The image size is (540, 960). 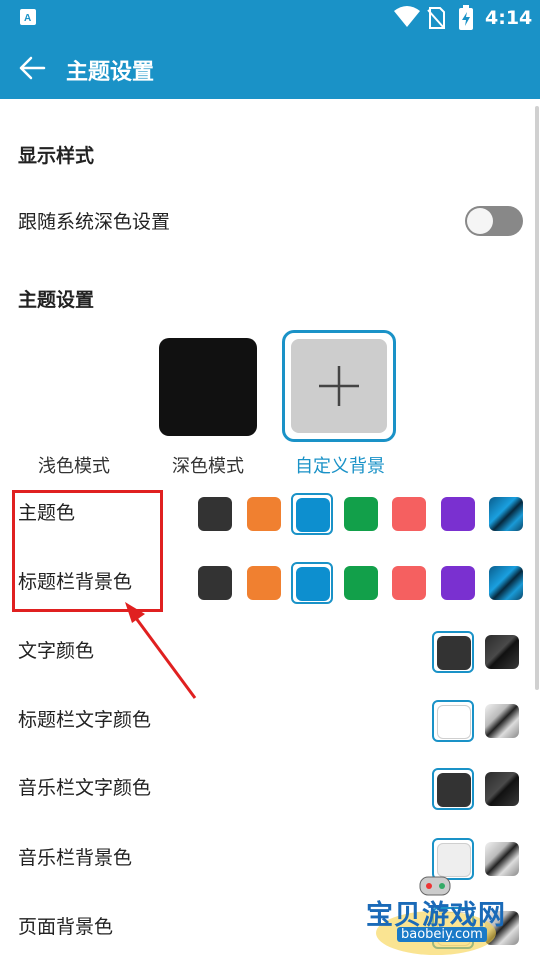 I want to click on display-section-title: 显示样式, so click(x=56, y=156).